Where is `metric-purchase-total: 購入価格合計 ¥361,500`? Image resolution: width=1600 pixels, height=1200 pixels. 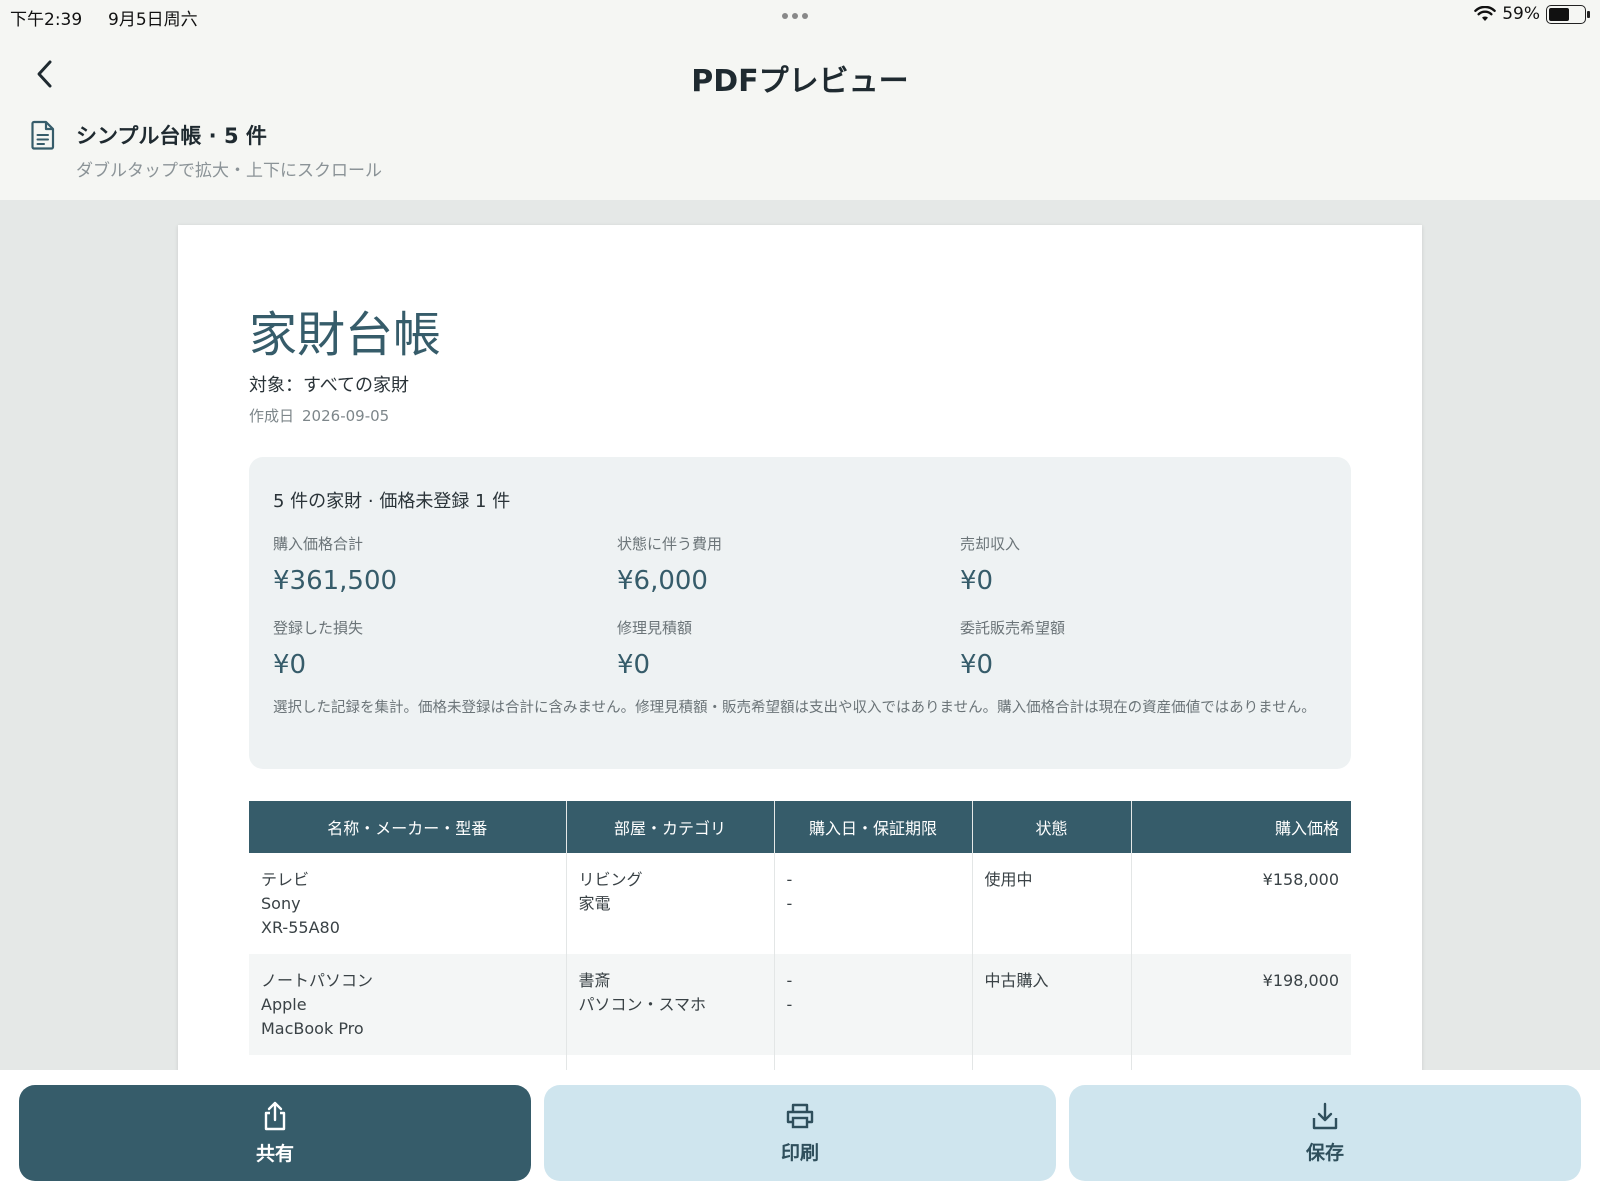
metric-purchase-total: 購入価格合計 ¥361,500 is located at coordinates (438, 564).